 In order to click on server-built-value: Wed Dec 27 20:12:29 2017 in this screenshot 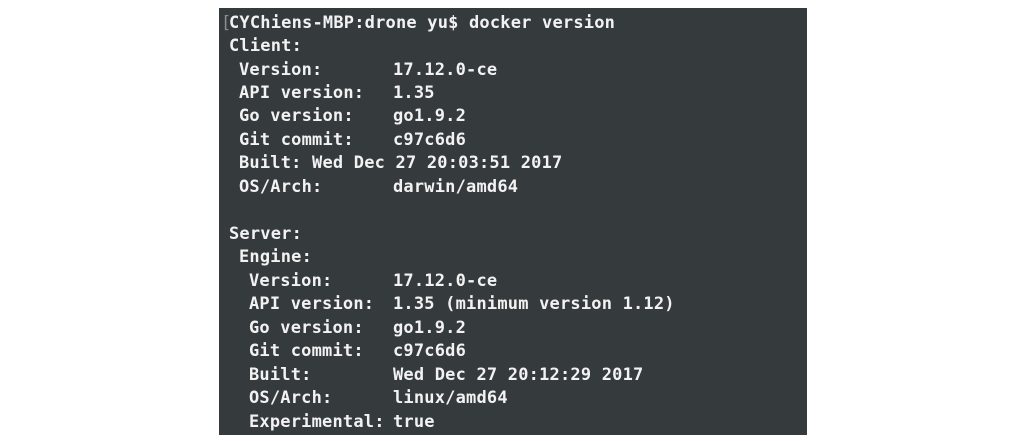, I will do `click(518, 375)`.